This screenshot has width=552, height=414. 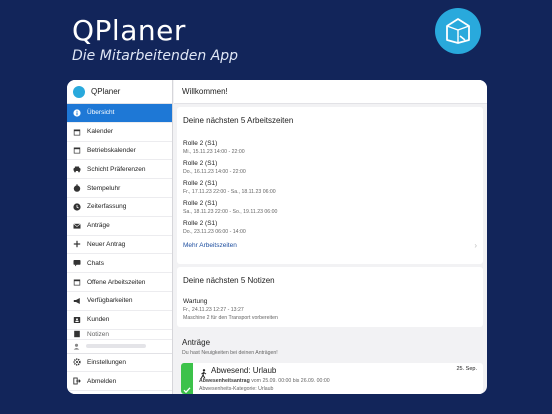 I want to click on sidebar-item-offene-arbeitszeiten: Offene Arbeitszeiten, so click(x=119, y=282).